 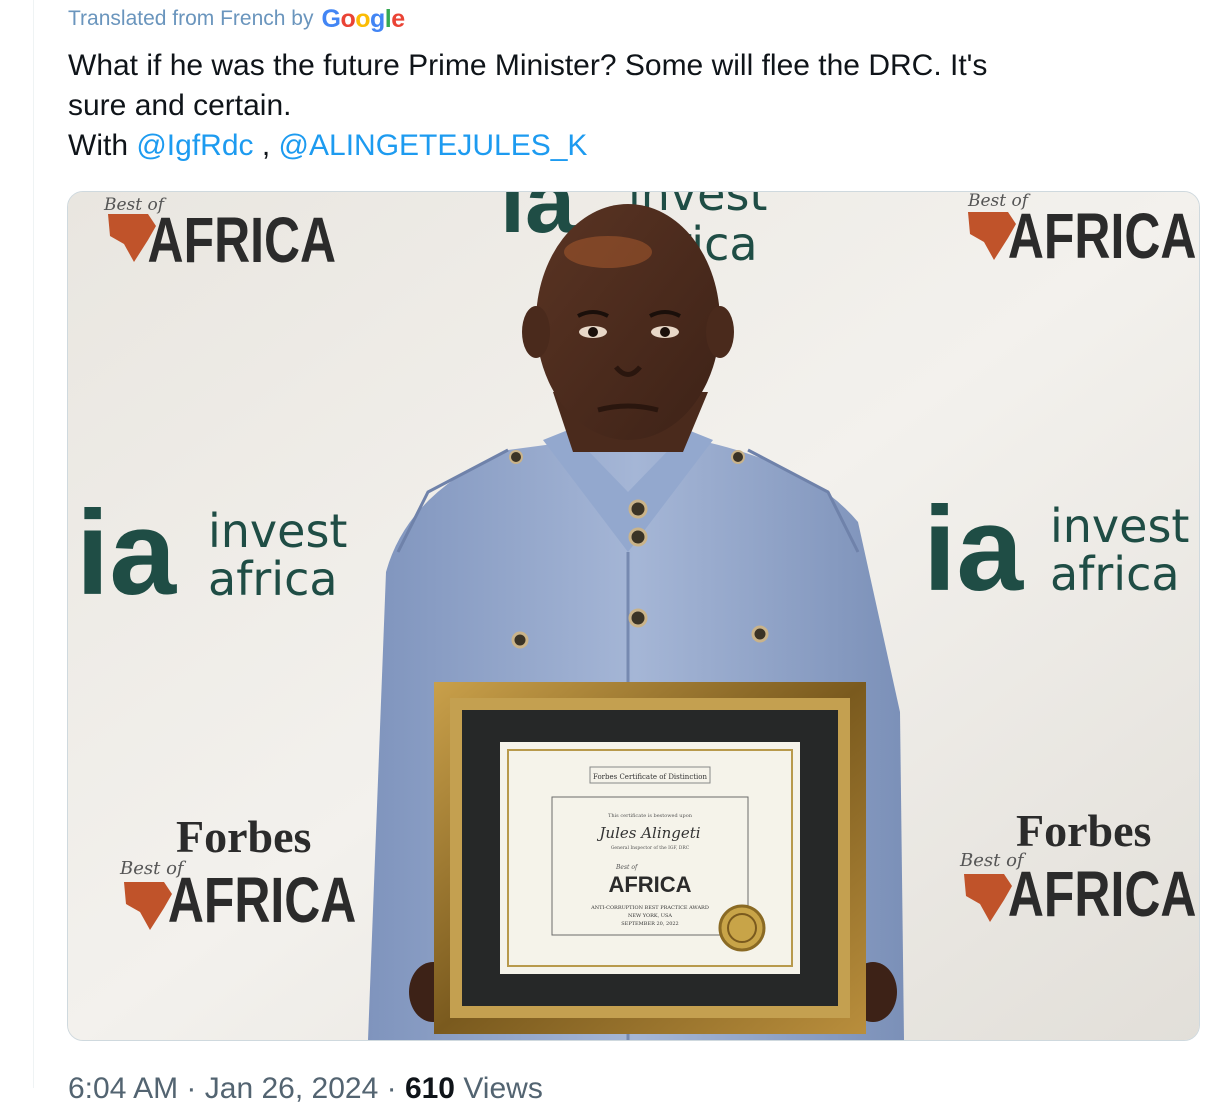 What do you see at coordinates (242, 240) in the screenshot?
I see `africa-logo-top-left: AFRICA` at bounding box center [242, 240].